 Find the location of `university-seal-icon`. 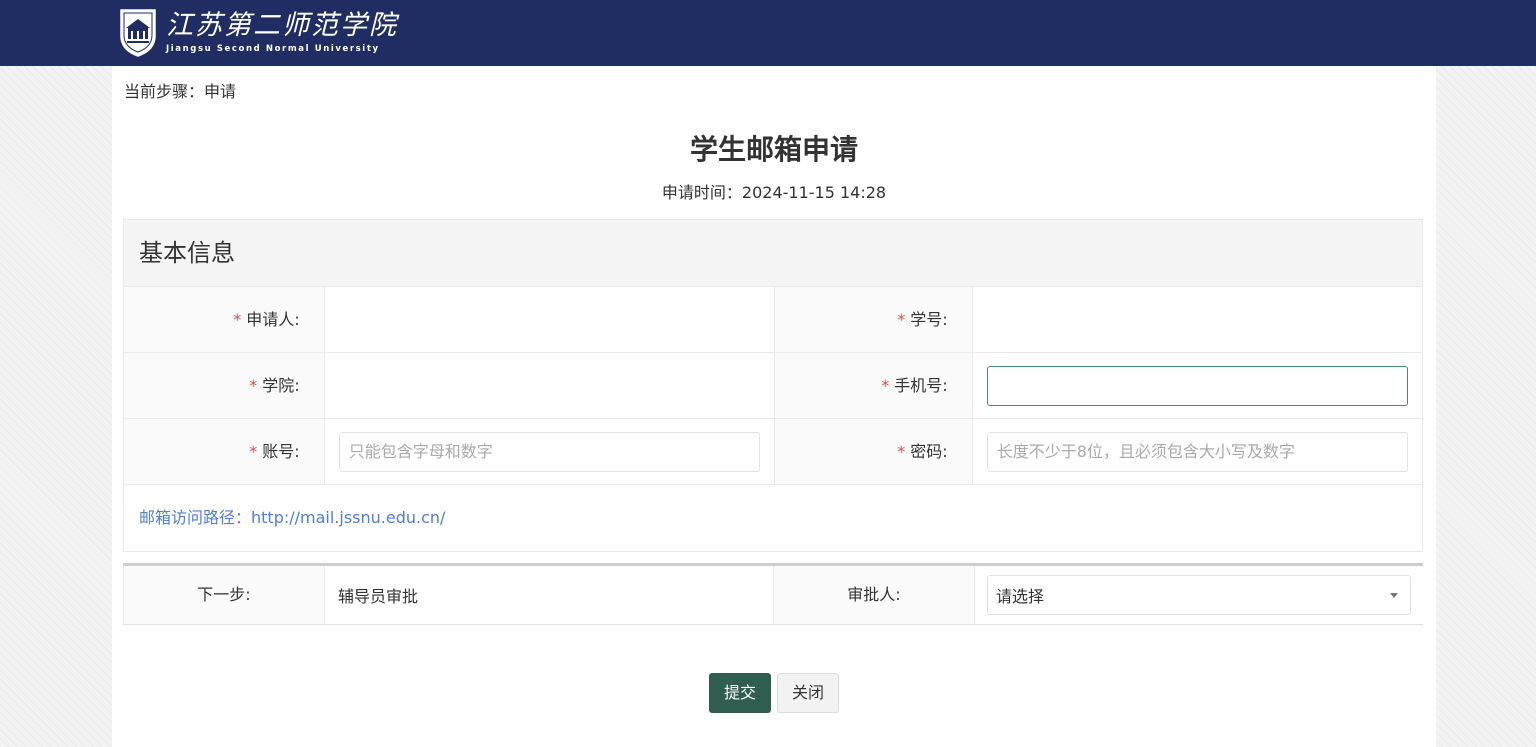

university-seal-icon is located at coordinates (138, 33).